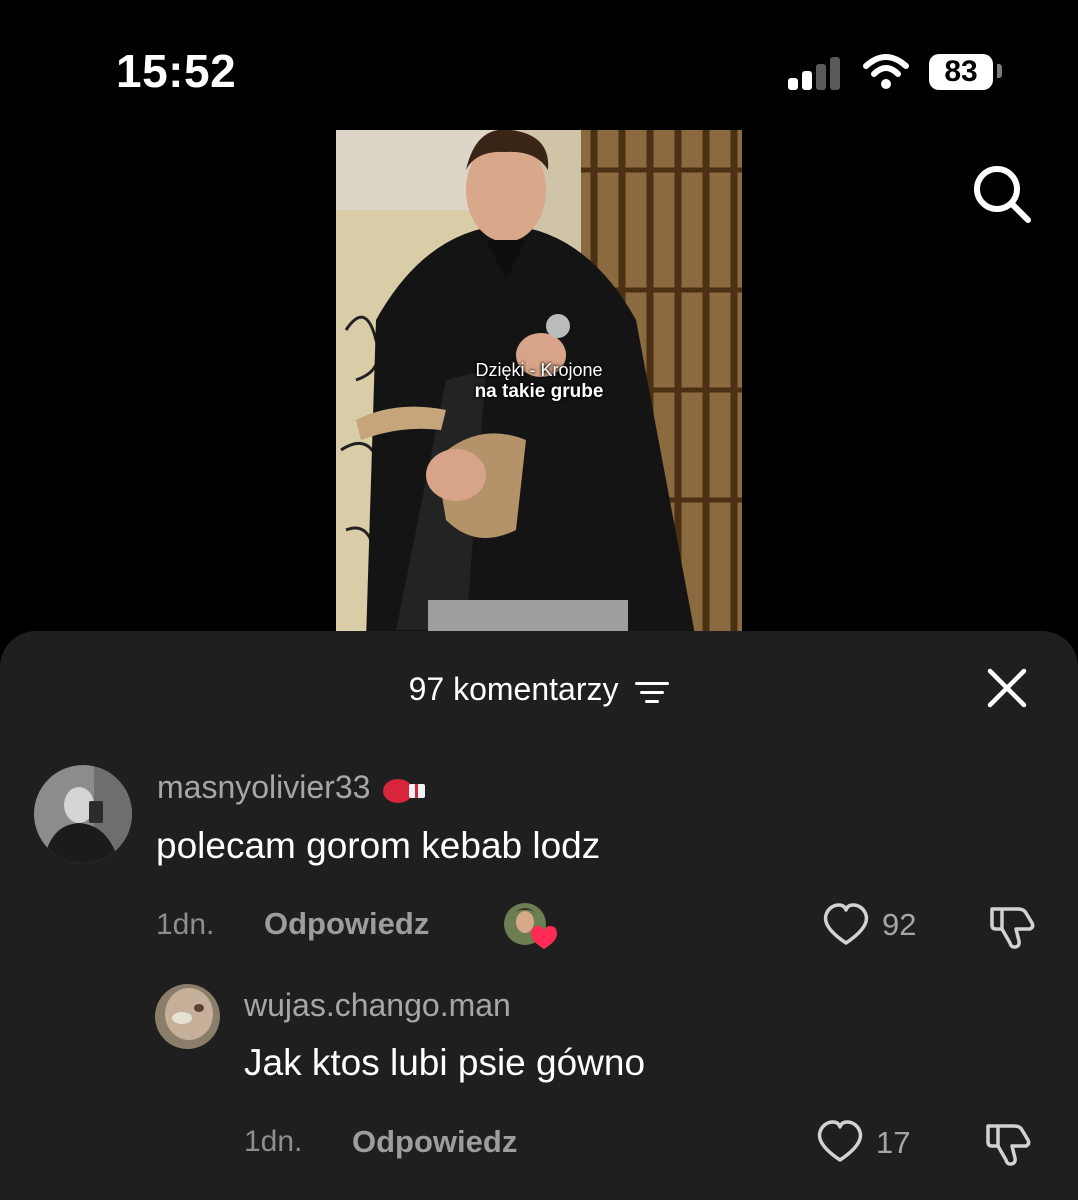  Describe the element at coordinates (539, 370) in the screenshot. I see `video-caption-line1: Dzięki - Krojone` at that location.